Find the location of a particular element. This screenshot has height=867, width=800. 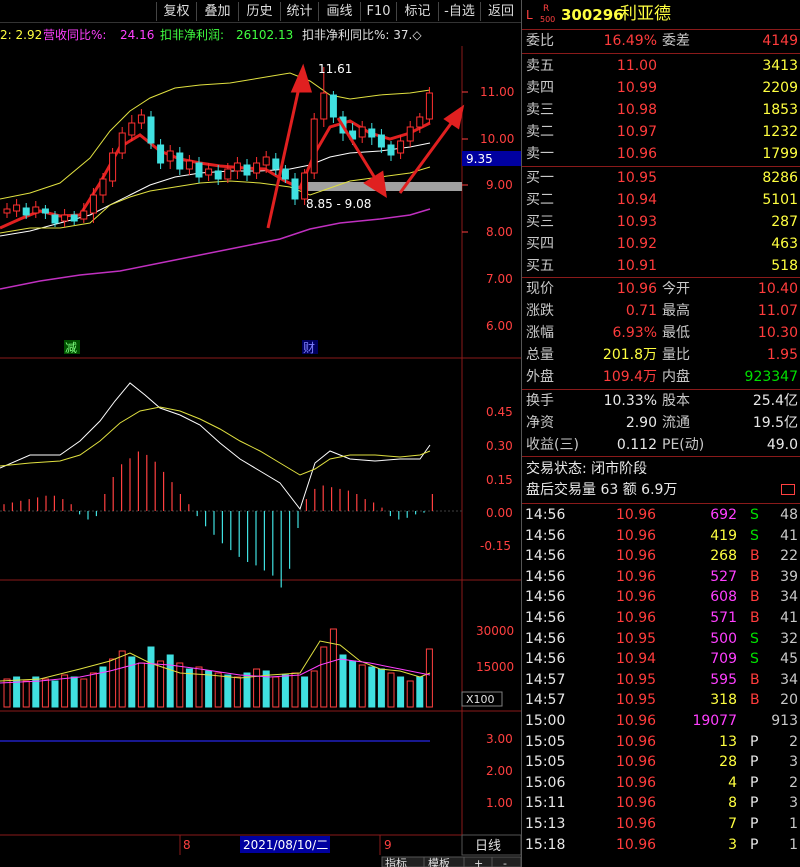

history-button: 历史 is located at coordinates (259, 11).